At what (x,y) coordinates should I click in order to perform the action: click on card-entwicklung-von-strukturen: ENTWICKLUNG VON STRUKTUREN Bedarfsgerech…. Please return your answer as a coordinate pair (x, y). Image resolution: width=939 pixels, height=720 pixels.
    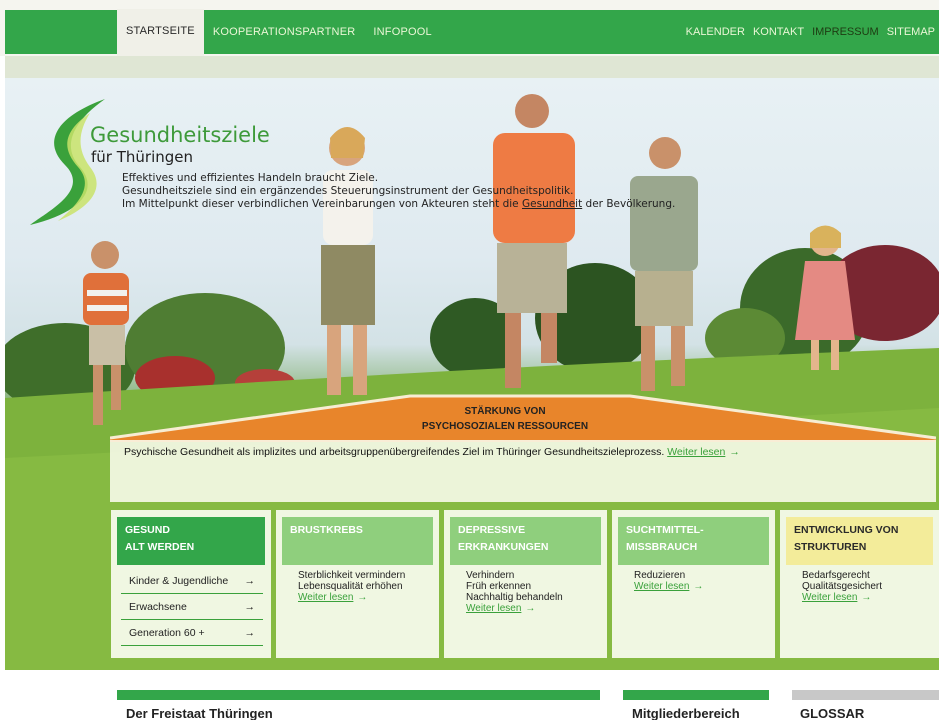
    Looking at the image, I should click on (859, 584).